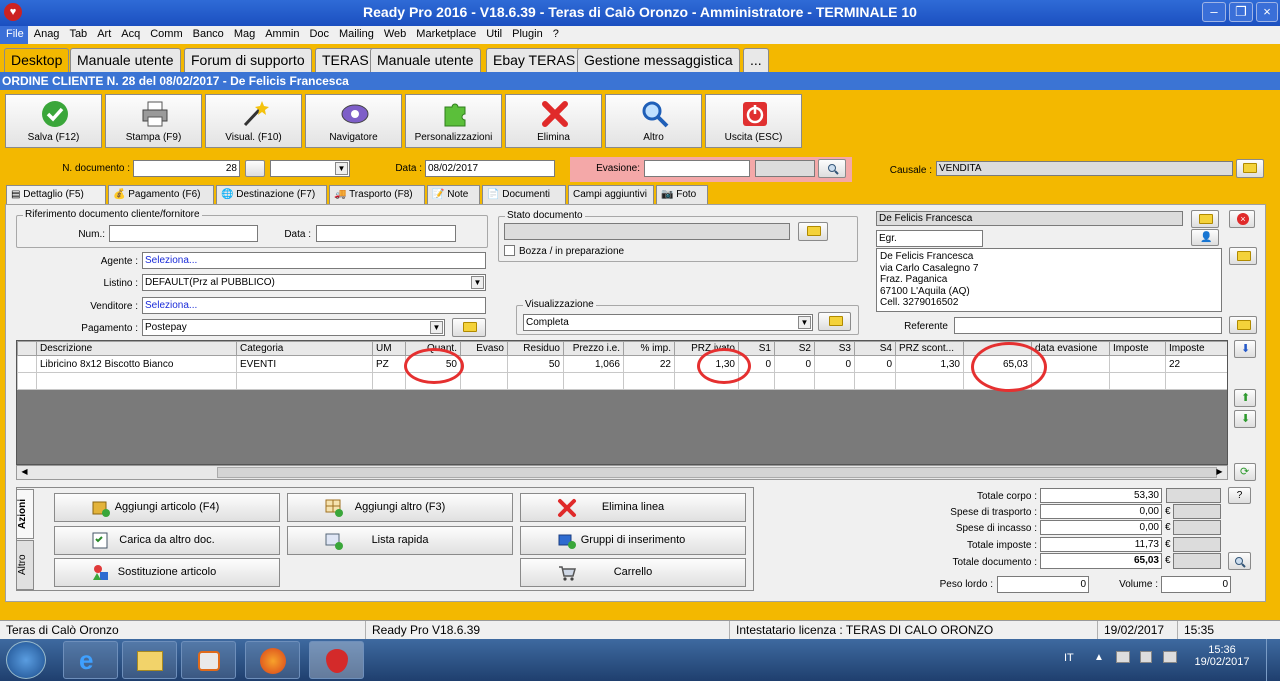  Describe the element at coordinates (1070, 348) in the screenshot. I see `col-data-evasione: data evasione` at that location.